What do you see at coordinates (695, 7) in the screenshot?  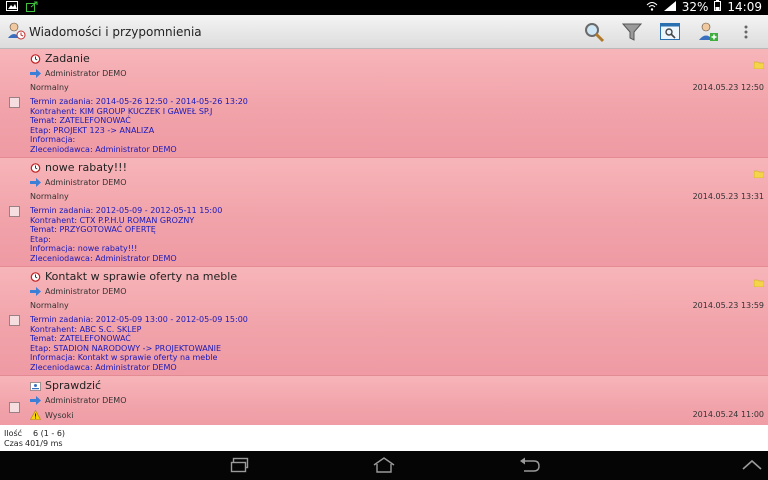 I see `battery-percent: 32%` at bounding box center [695, 7].